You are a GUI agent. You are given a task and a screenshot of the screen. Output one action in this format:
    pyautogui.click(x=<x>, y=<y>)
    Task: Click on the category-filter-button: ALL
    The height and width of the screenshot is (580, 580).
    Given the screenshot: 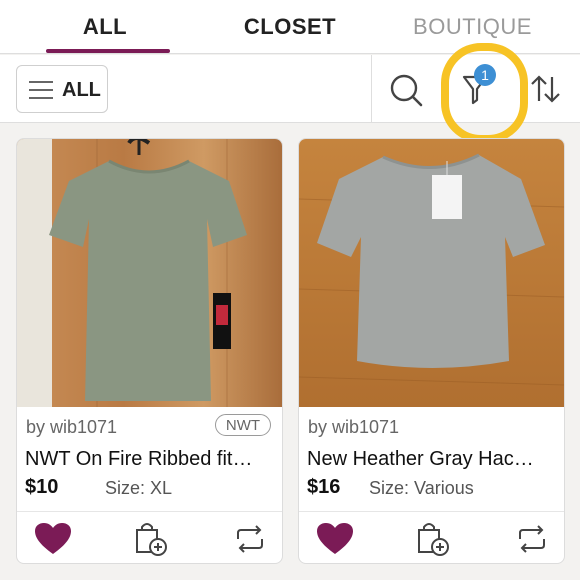 What is the action you would take?
    pyautogui.click(x=62, y=89)
    